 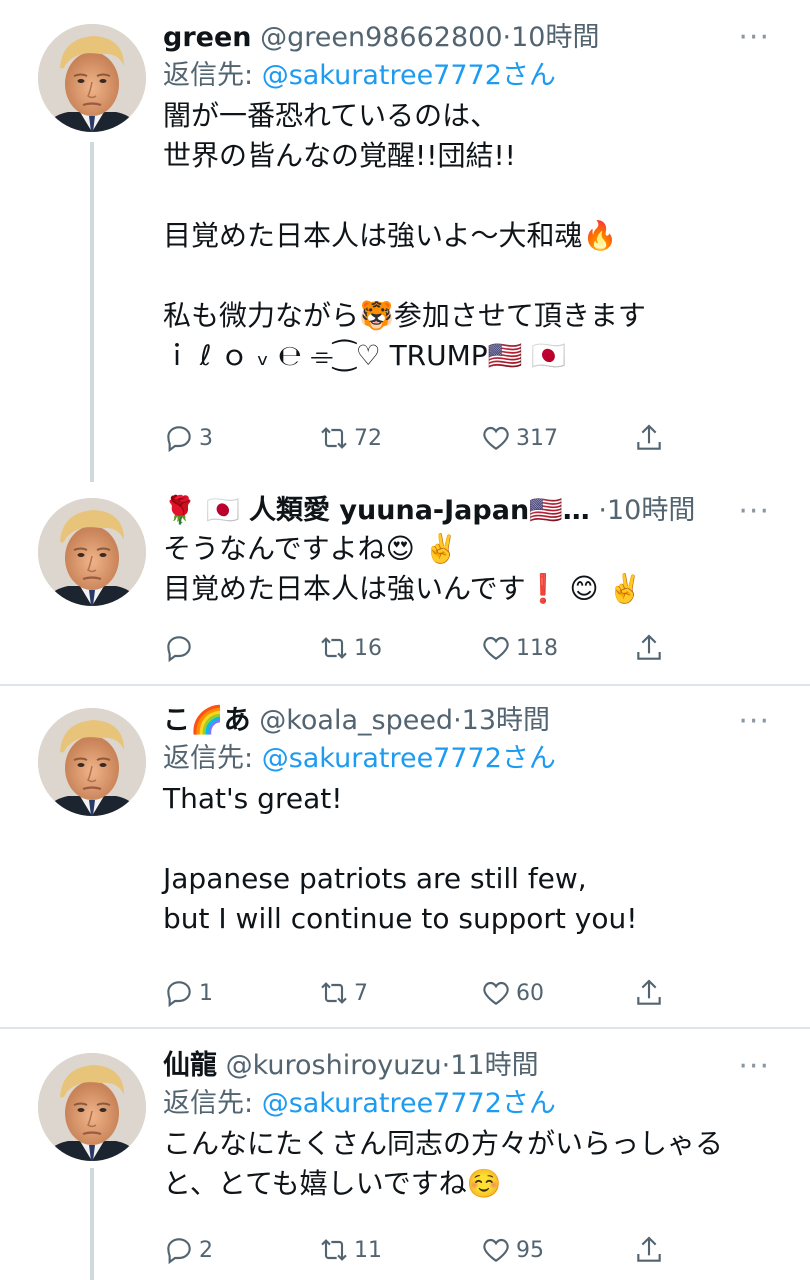 What do you see at coordinates (512, 1250) in the screenshot?
I see `like-button: 95` at bounding box center [512, 1250].